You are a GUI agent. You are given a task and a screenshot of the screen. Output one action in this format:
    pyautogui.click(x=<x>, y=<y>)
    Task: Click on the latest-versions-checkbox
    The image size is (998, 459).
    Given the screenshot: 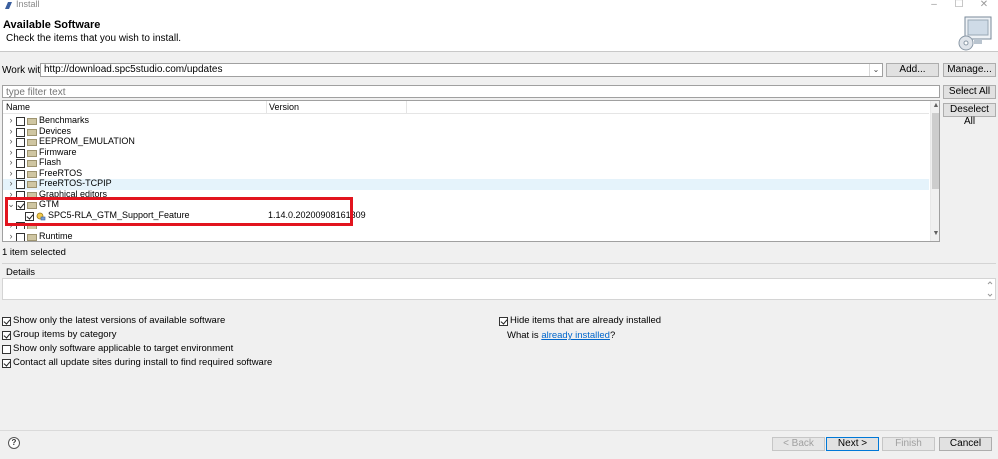 What is the action you would take?
    pyautogui.click(x=6, y=321)
    